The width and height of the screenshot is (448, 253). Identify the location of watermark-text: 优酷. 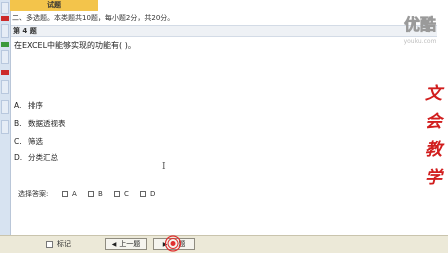
(420, 24).